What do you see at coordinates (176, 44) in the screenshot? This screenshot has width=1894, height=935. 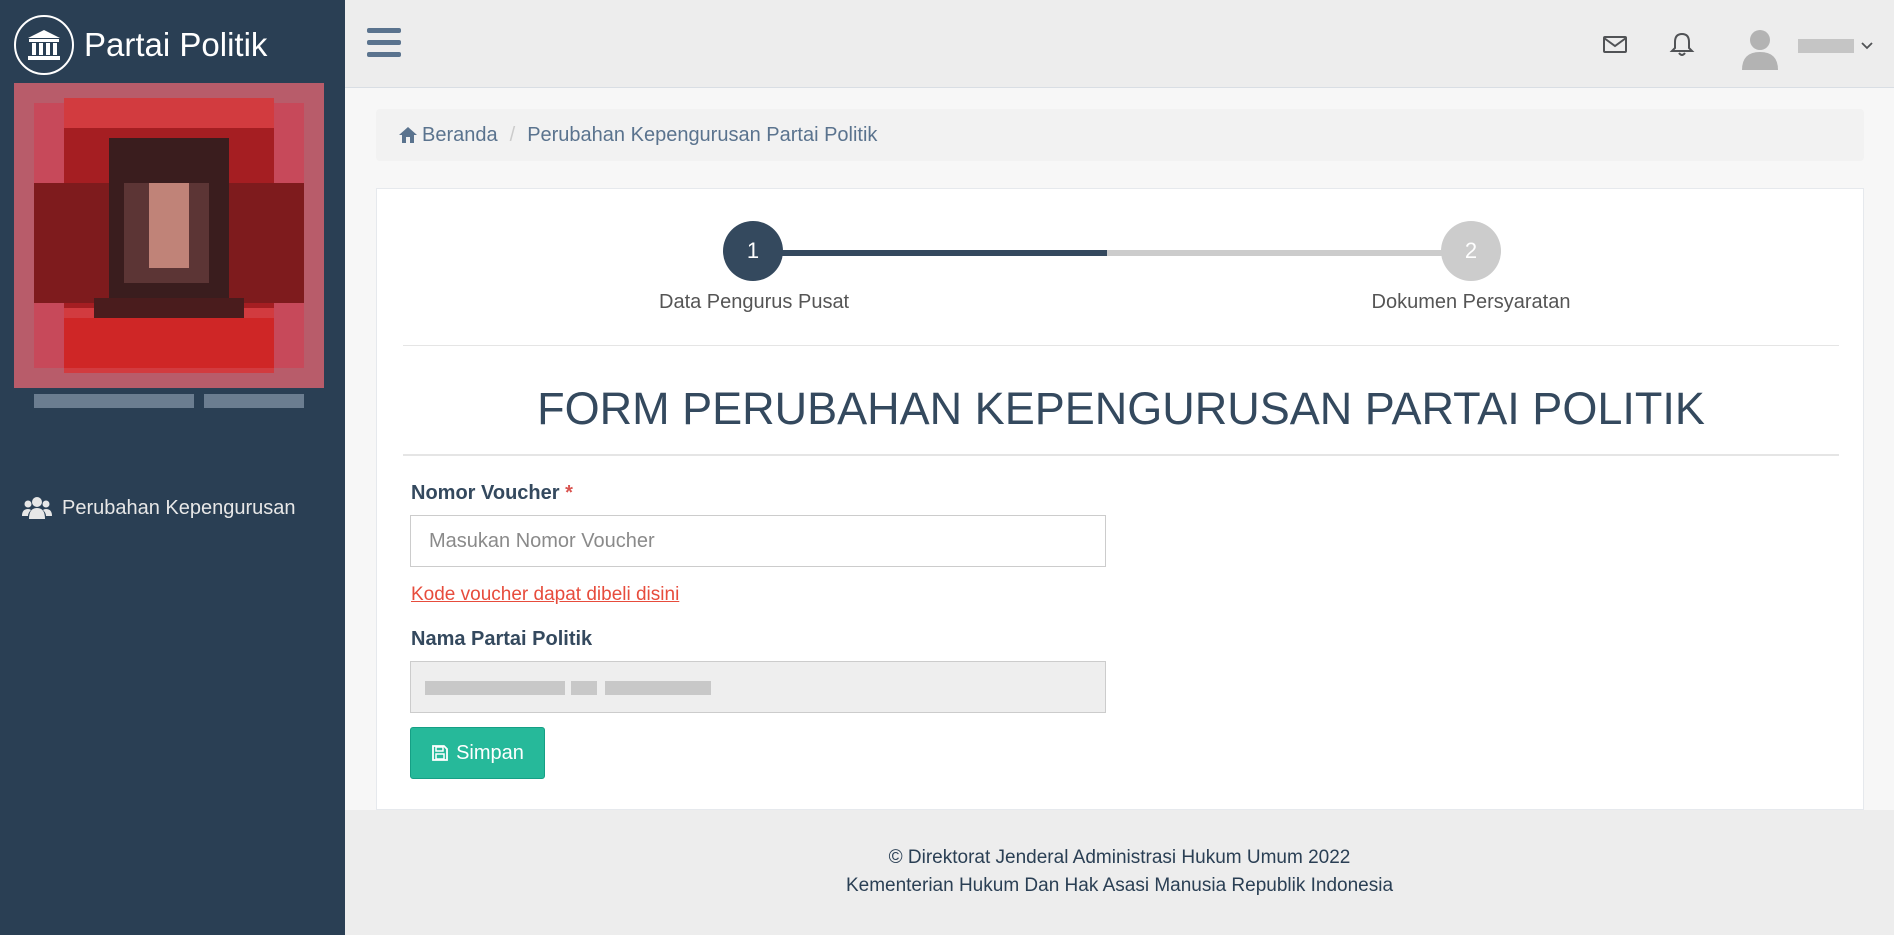 I see `brand-title: Partai Politik` at bounding box center [176, 44].